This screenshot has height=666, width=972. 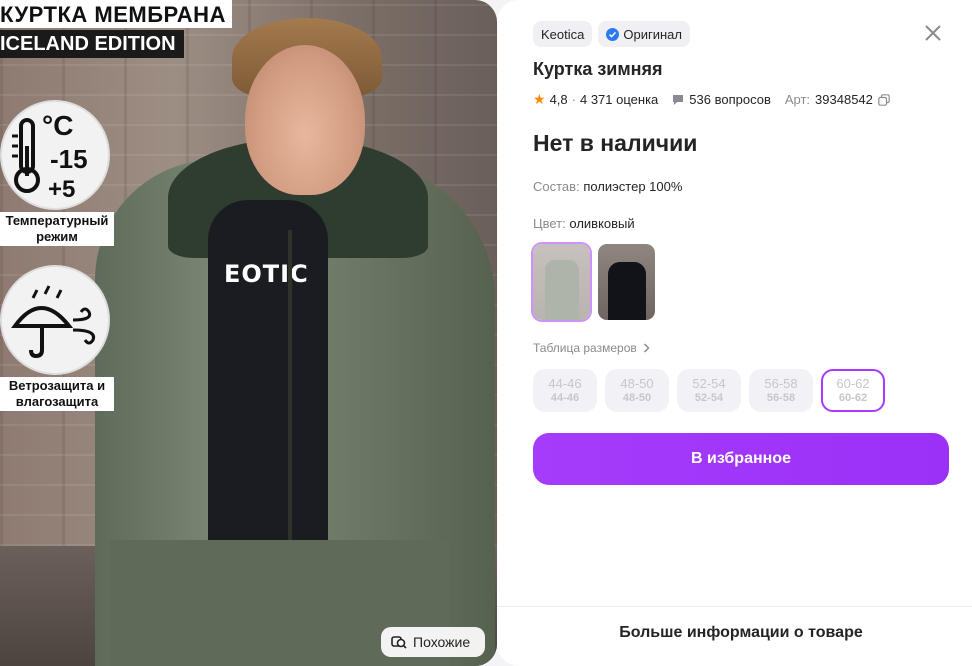 I want to click on size-option: 52-54 52-54, so click(x=709, y=390).